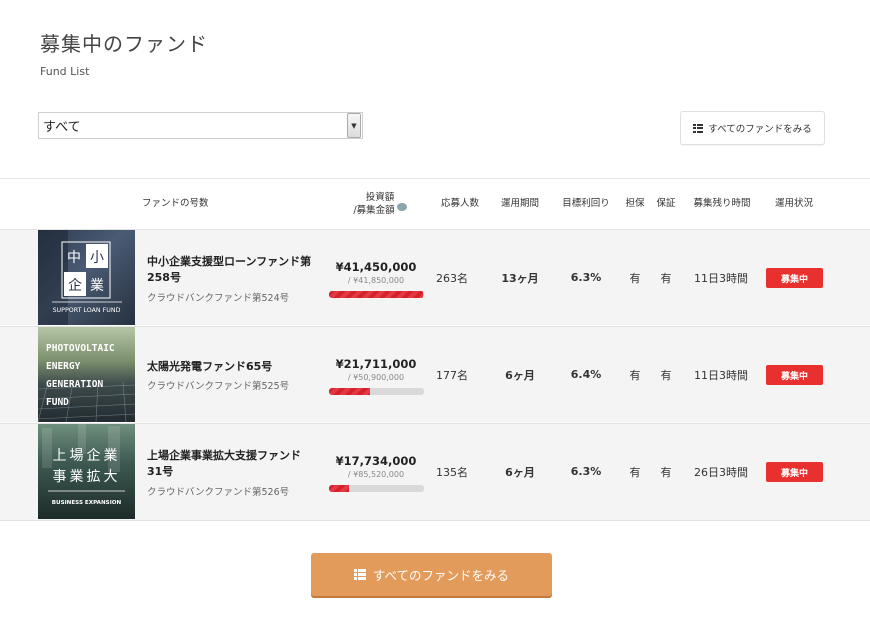 This screenshot has width=870, height=618. What do you see at coordinates (376, 461) in the screenshot?
I see `invested-amount: ¥17,734,000` at bounding box center [376, 461].